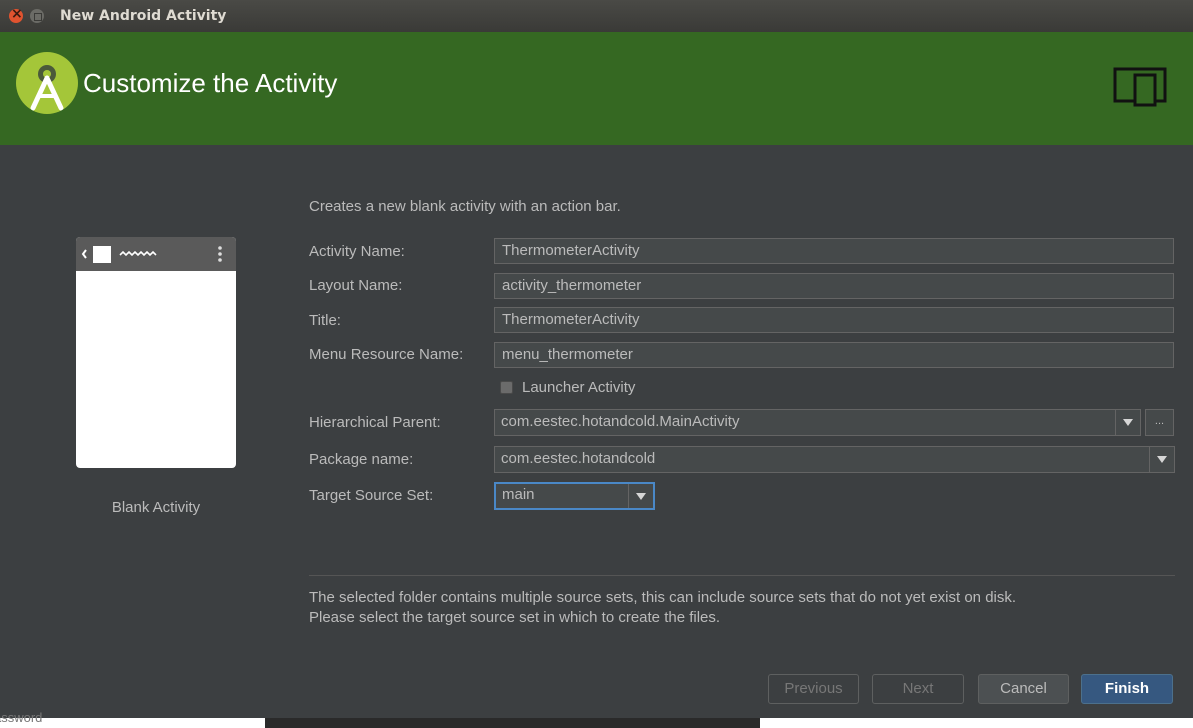  Describe the element at coordinates (834, 251) in the screenshot. I see `activity-name-field: ThermometerActivity` at that location.